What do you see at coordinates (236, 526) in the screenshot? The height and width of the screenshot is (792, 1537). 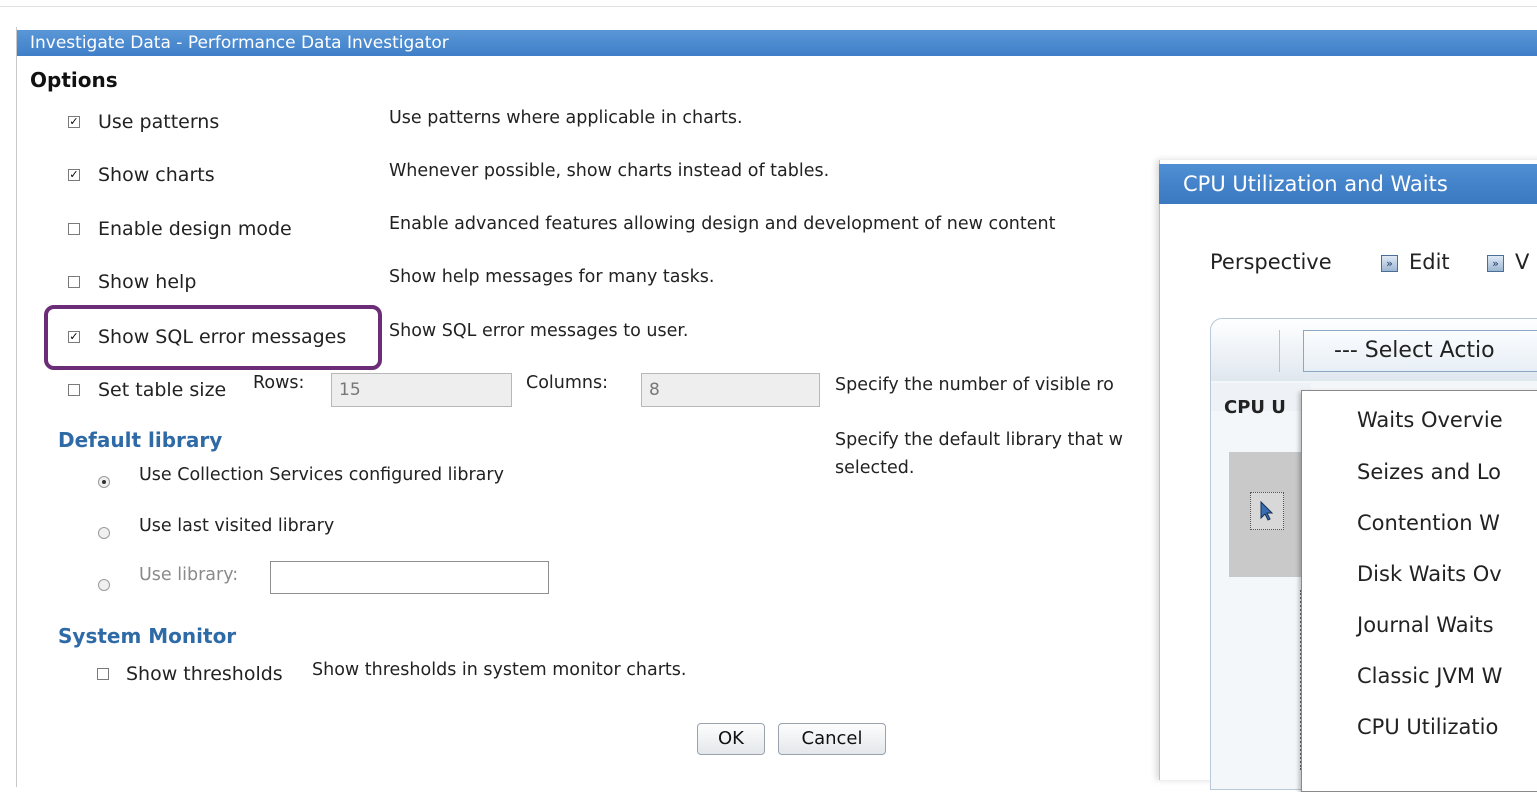 I see `use-last-visited-label: Use last visited library` at bounding box center [236, 526].